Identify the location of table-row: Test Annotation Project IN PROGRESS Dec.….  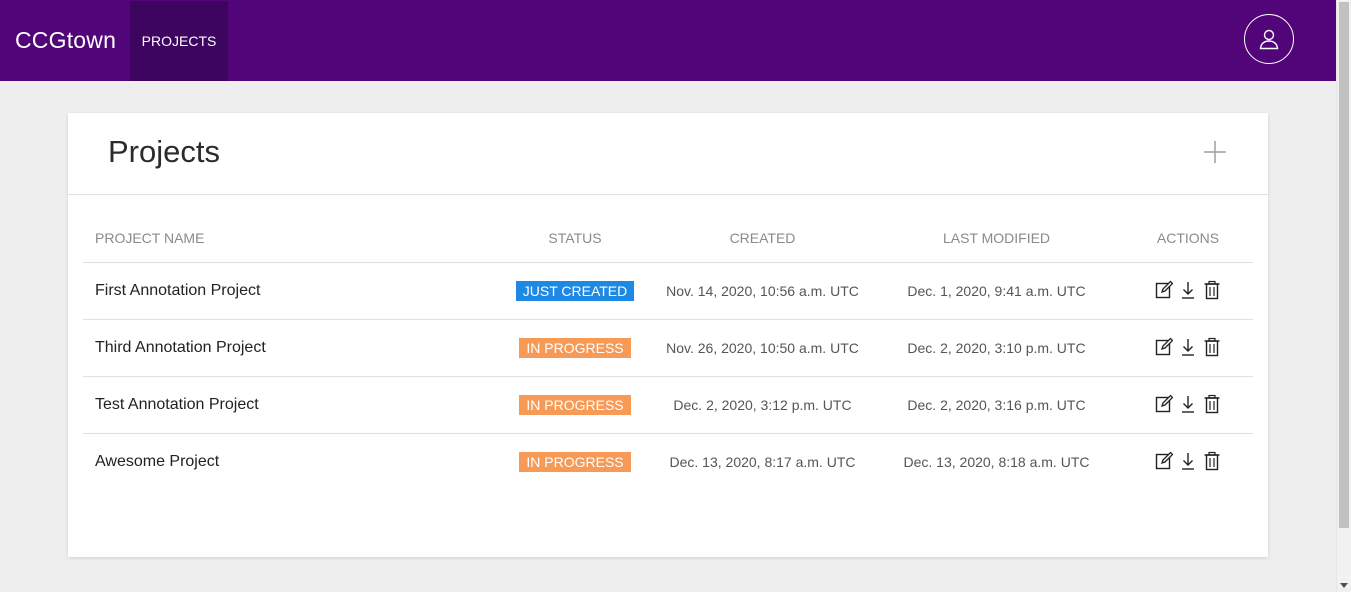
(668, 405).